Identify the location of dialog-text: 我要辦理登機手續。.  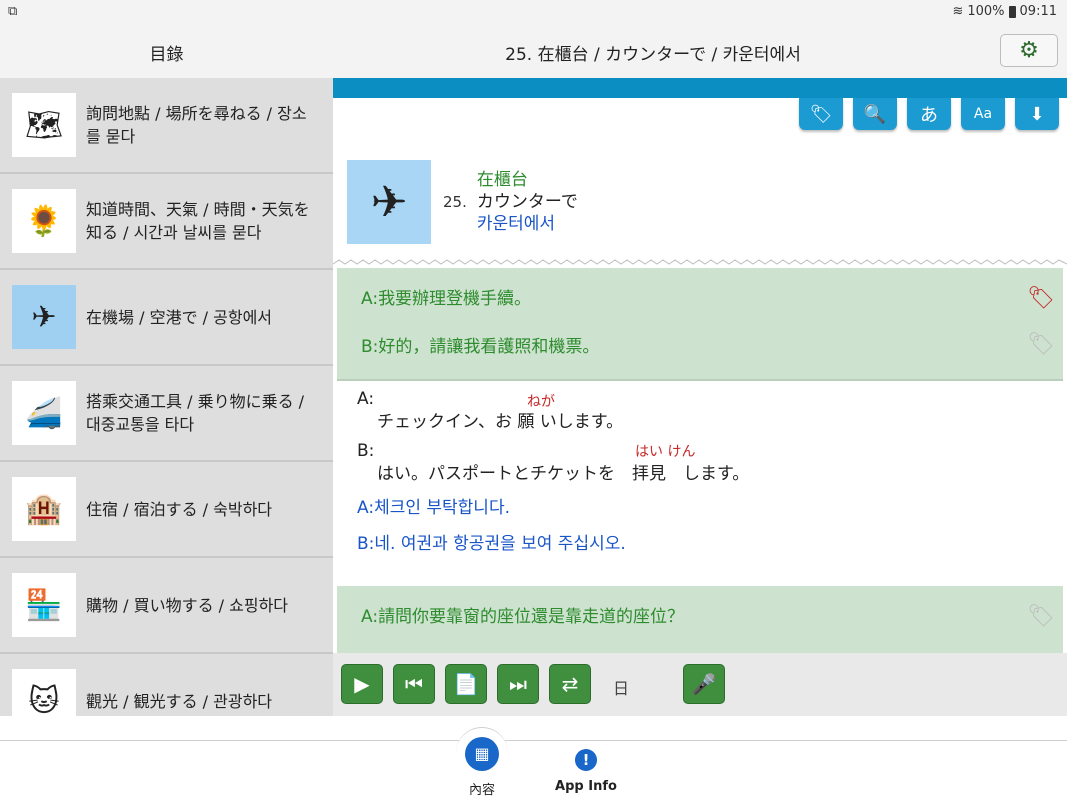
(455, 299).